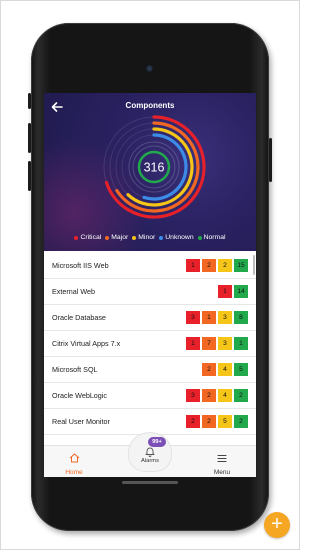 This screenshot has height=550, width=320. What do you see at coordinates (222, 472) in the screenshot?
I see `nav-menu-label: Menu` at bounding box center [222, 472].